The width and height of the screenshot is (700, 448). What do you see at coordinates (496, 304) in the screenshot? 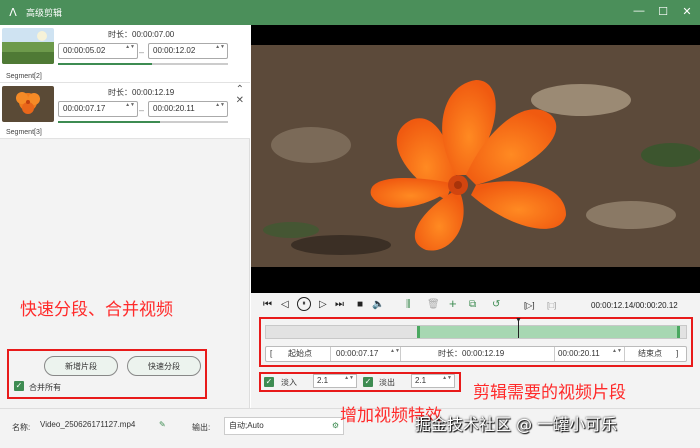
I see `reset-icon: ↺` at bounding box center [496, 304].